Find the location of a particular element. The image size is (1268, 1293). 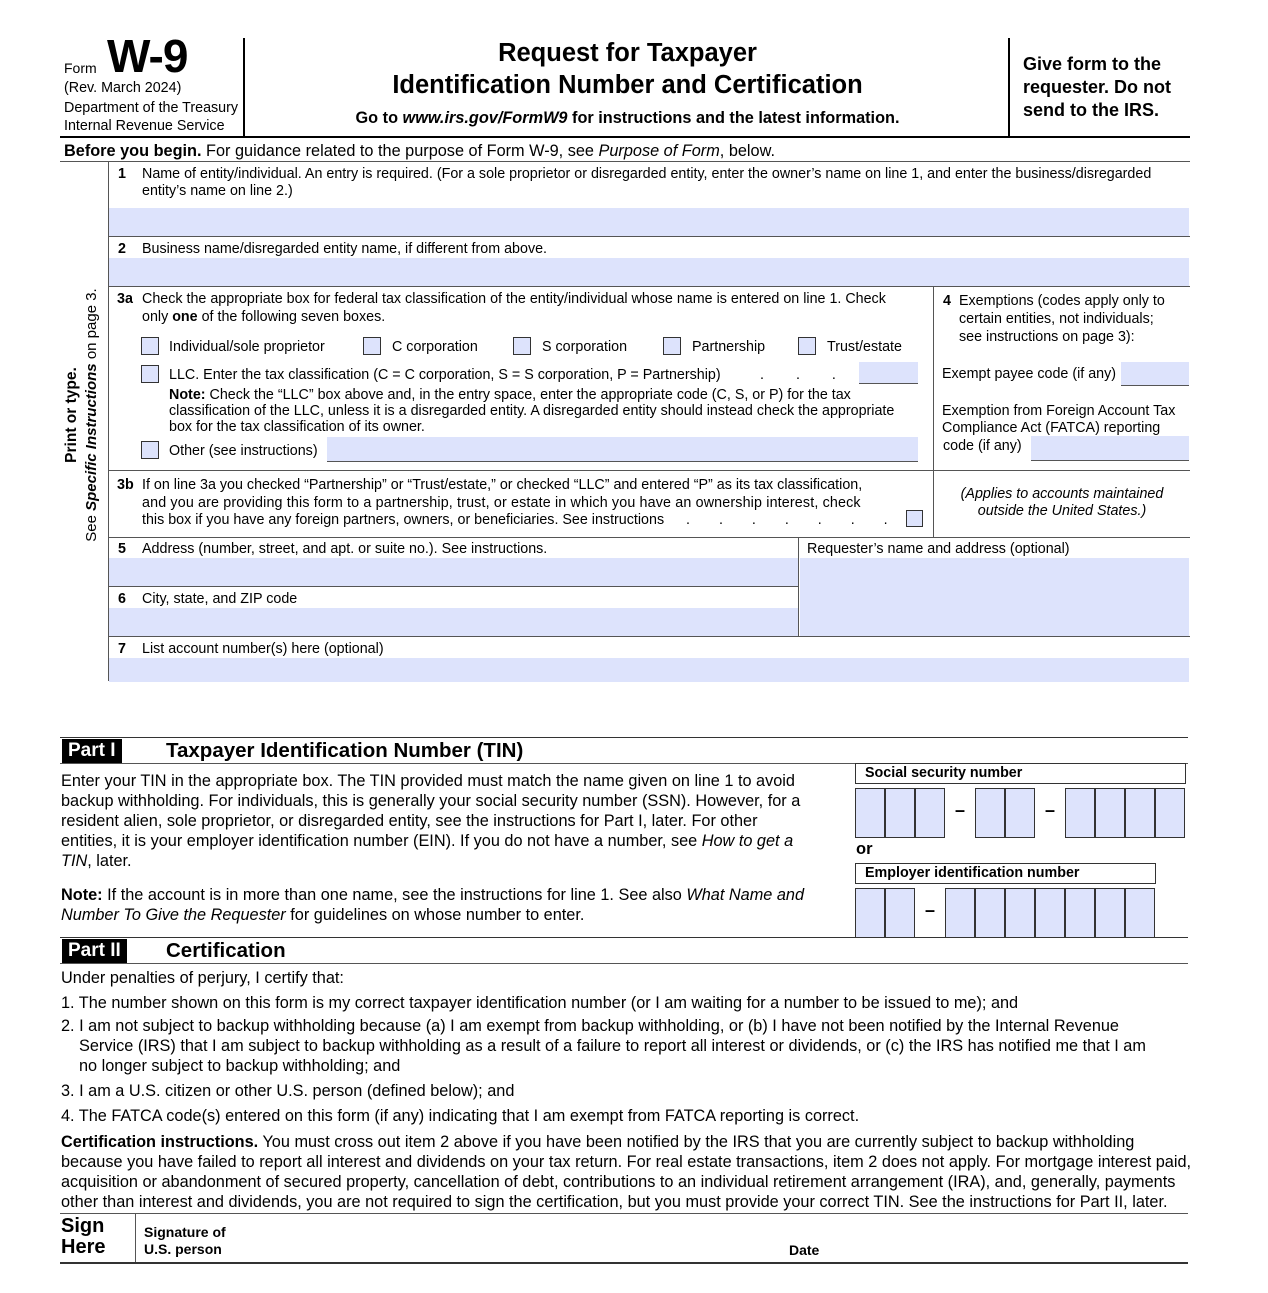

option-trust-estate-label: Trust/estate is located at coordinates (864, 347).